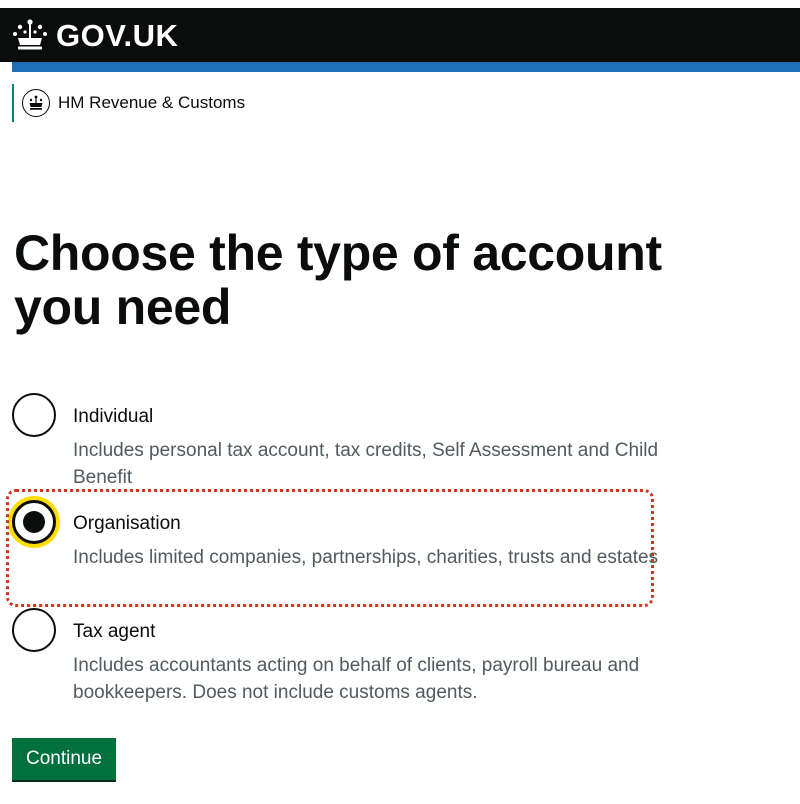  What do you see at coordinates (400, 4) in the screenshot?
I see `top-strip` at bounding box center [400, 4].